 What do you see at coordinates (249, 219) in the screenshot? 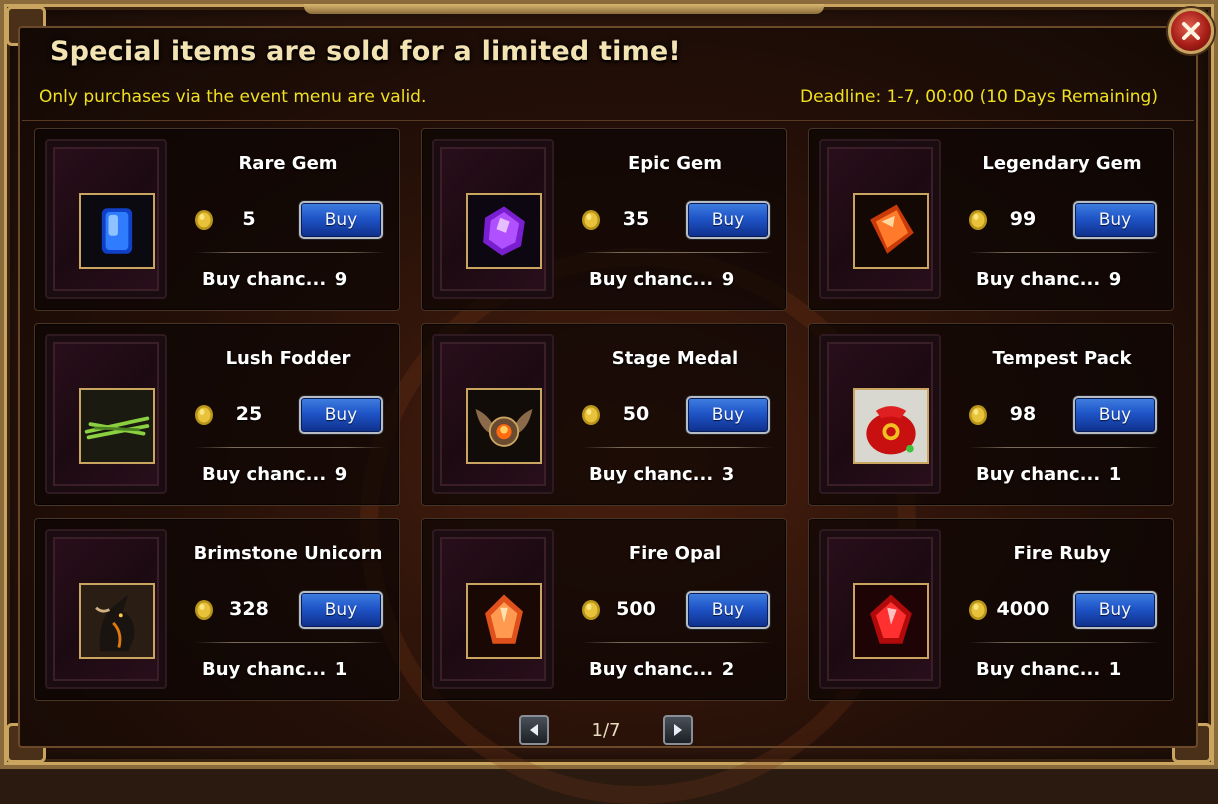
I see `item-price: 5` at bounding box center [249, 219].